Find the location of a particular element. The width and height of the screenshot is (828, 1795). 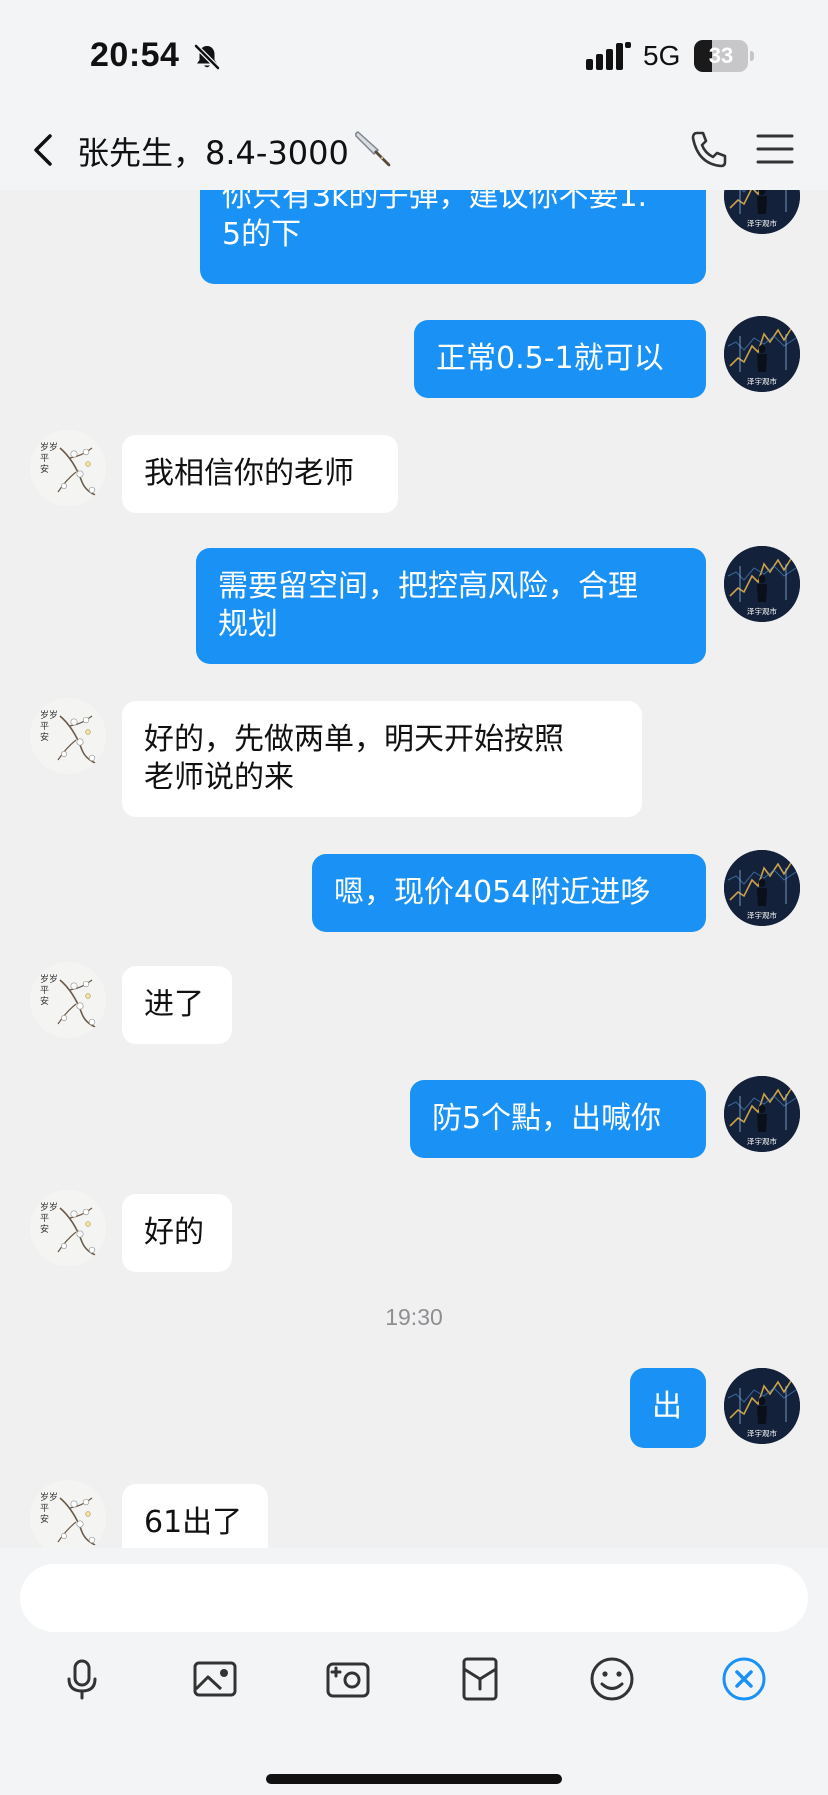

incoming-message-bubble: 好的 is located at coordinates (177, 1233).